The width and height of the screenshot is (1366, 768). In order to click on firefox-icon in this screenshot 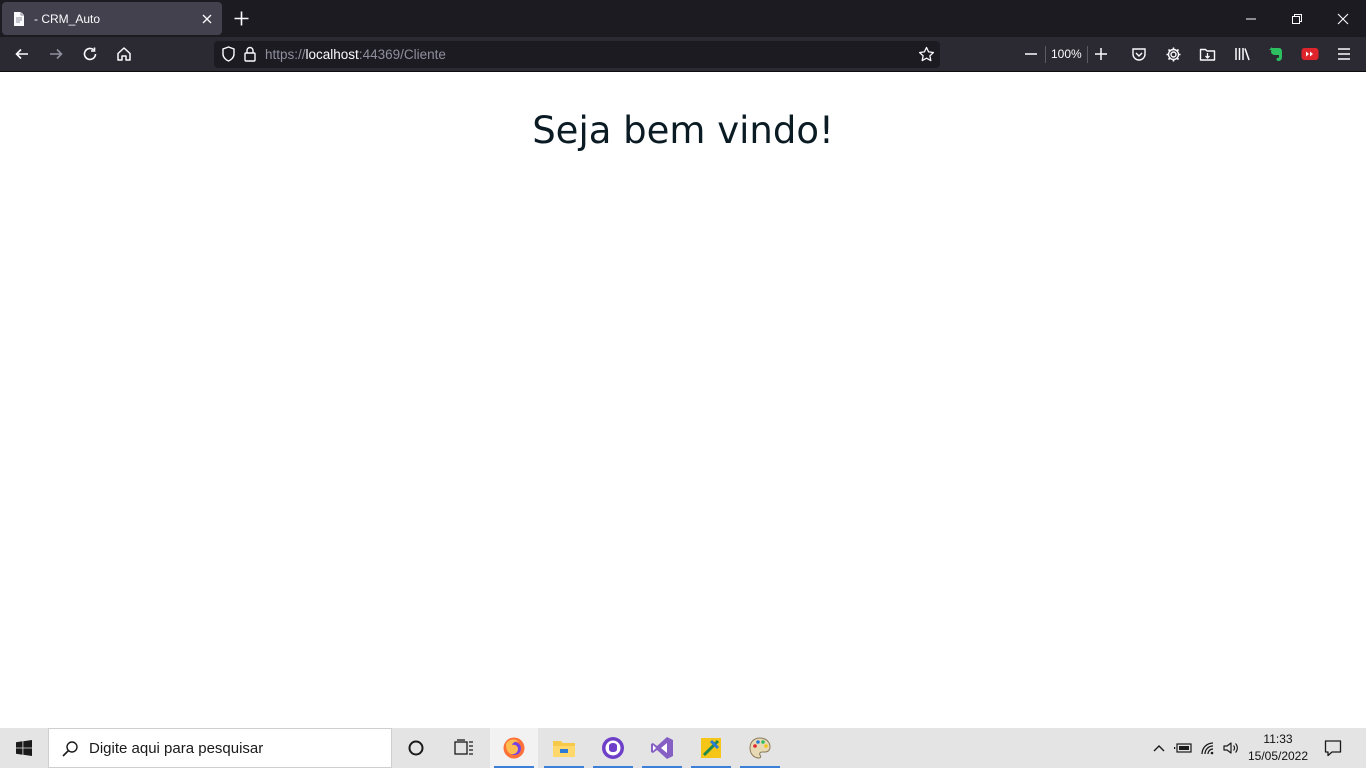, I will do `click(514, 748)`.